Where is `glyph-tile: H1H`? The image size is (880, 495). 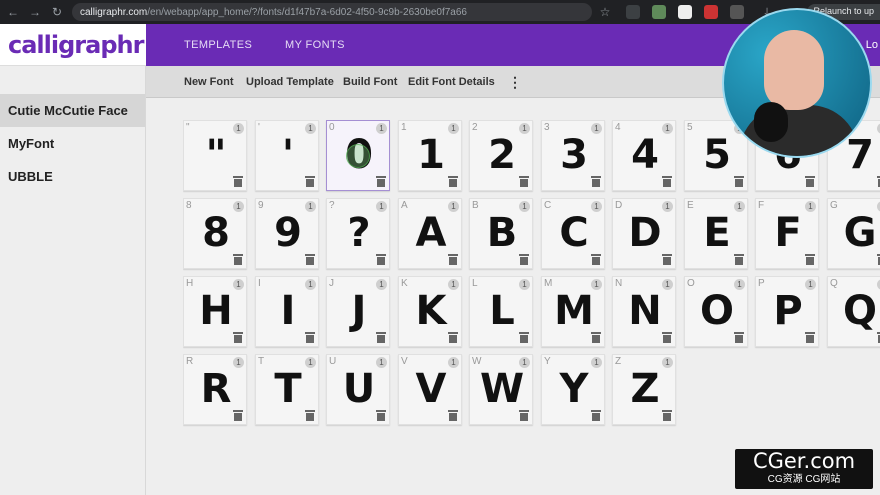
glyph-tile: H1H is located at coordinates (215, 311).